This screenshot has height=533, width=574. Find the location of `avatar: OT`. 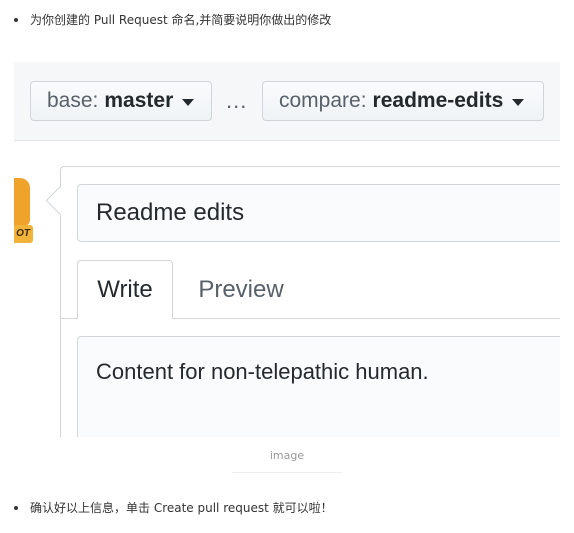

avatar: OT is located at coordinates (23, 211).